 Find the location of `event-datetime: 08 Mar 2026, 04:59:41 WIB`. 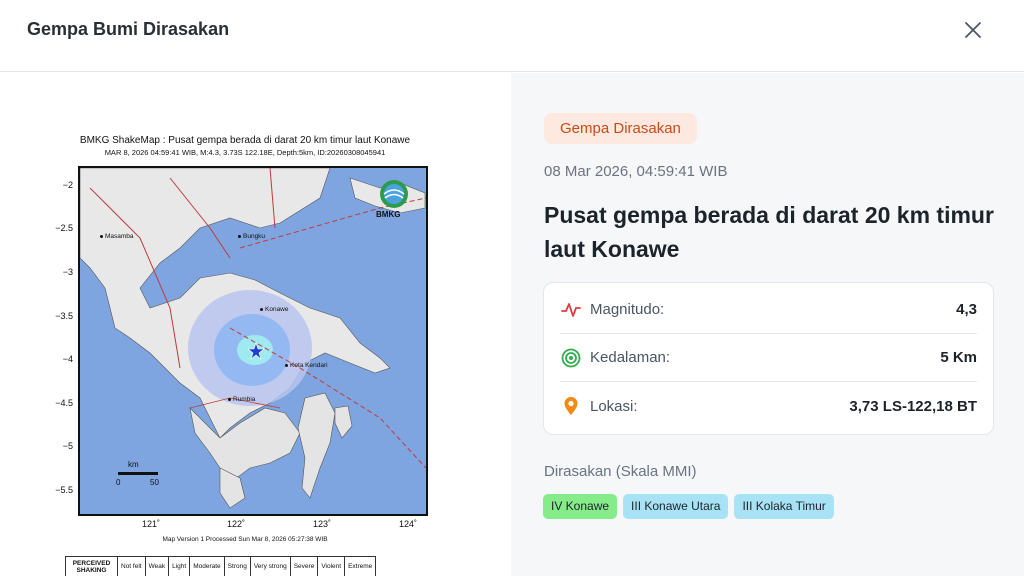

event-datetime: 08 Mar 2026, 04:59:41 WIB is located at coordinates (636, 171).